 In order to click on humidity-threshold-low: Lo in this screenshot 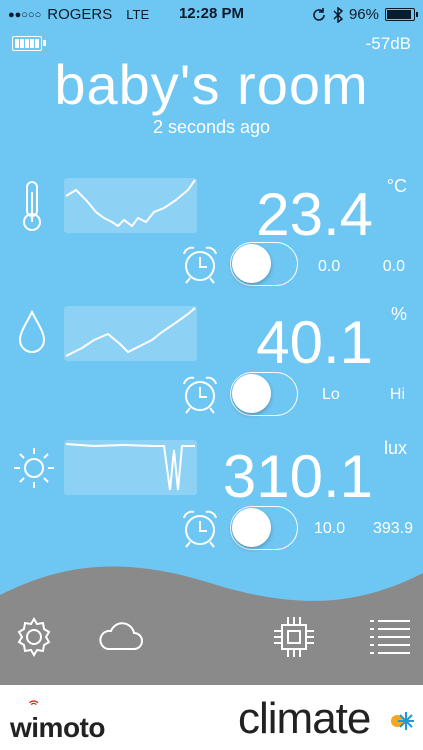, I will do `click(331, 395)`.